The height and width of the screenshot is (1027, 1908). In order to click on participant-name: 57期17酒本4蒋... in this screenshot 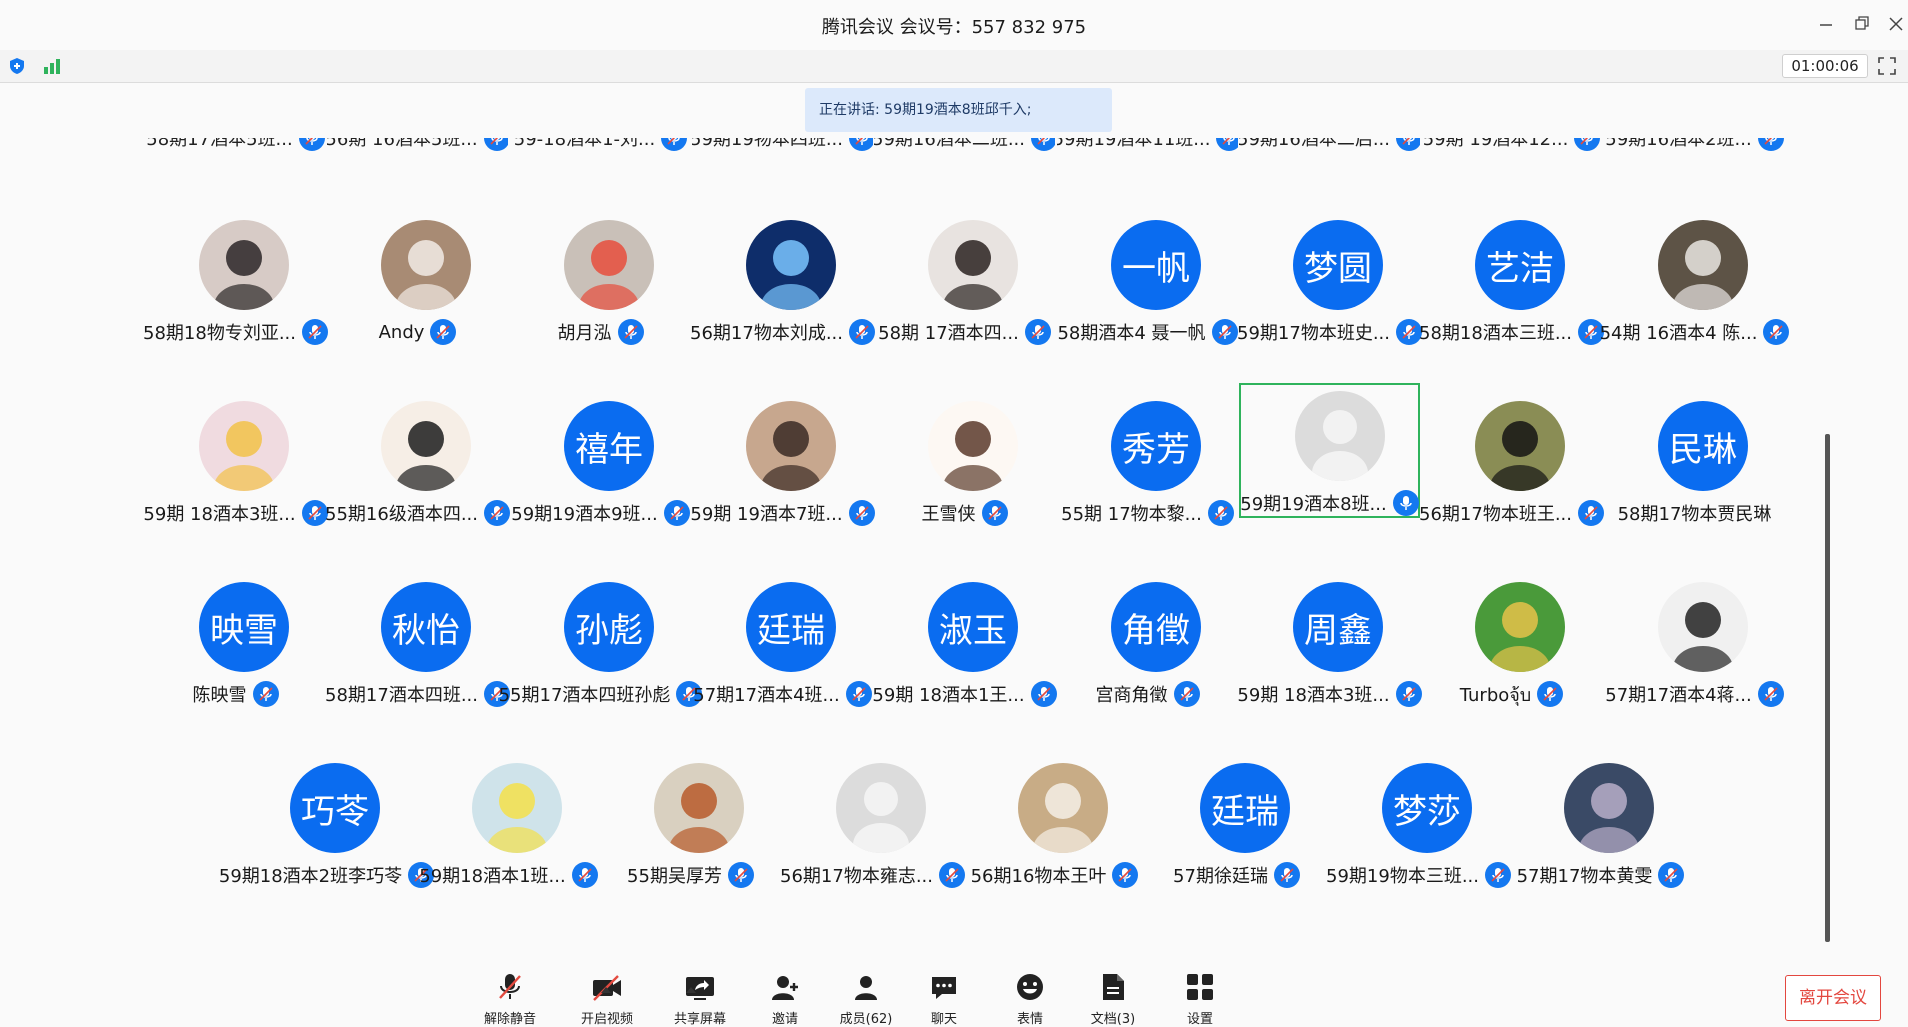, I will do `click(1678, 695)`.